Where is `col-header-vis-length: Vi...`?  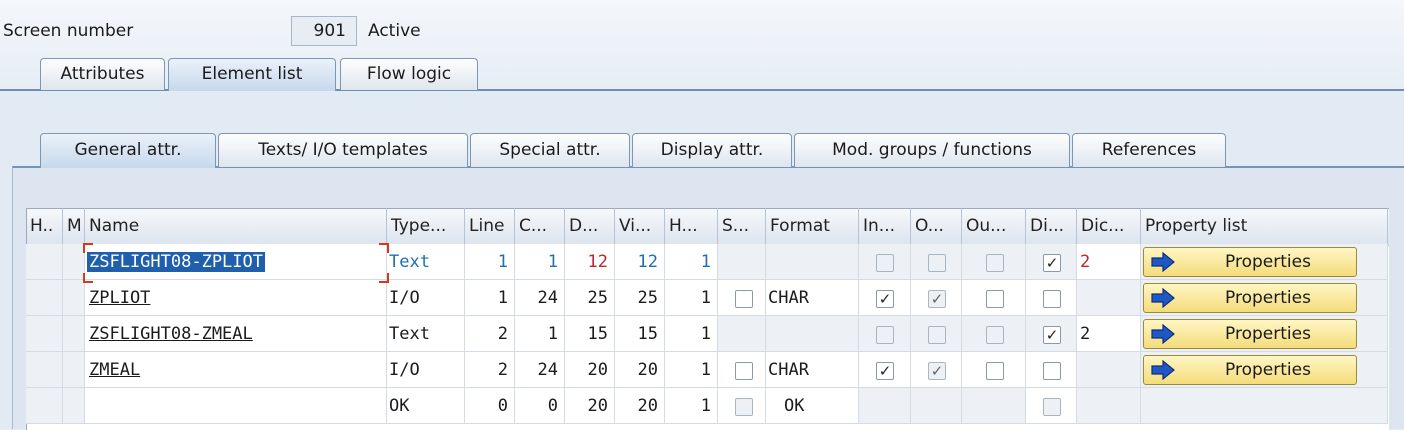 col-header-vis-length: Vi... is located at coordinates (640, 226).